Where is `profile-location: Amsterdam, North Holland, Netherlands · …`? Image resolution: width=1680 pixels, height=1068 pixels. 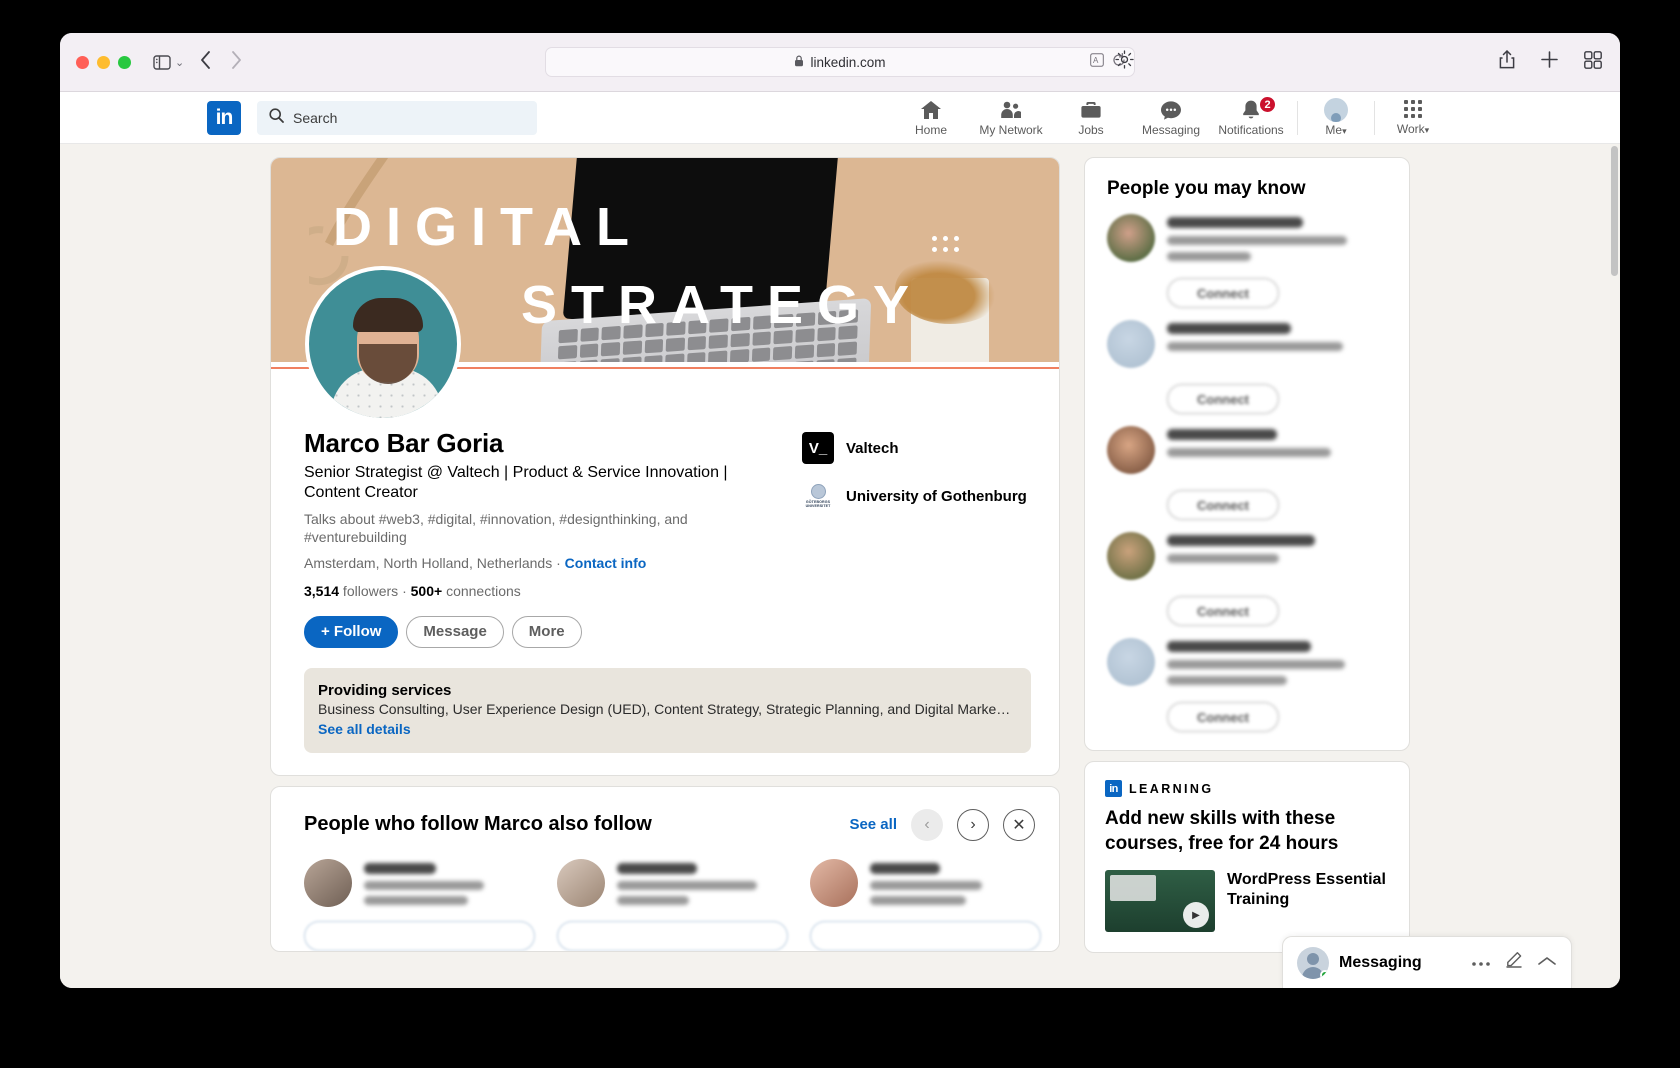
profile-location: Amsterdam, North Holland, Netherlands · … is located at coordinates (549, 563).